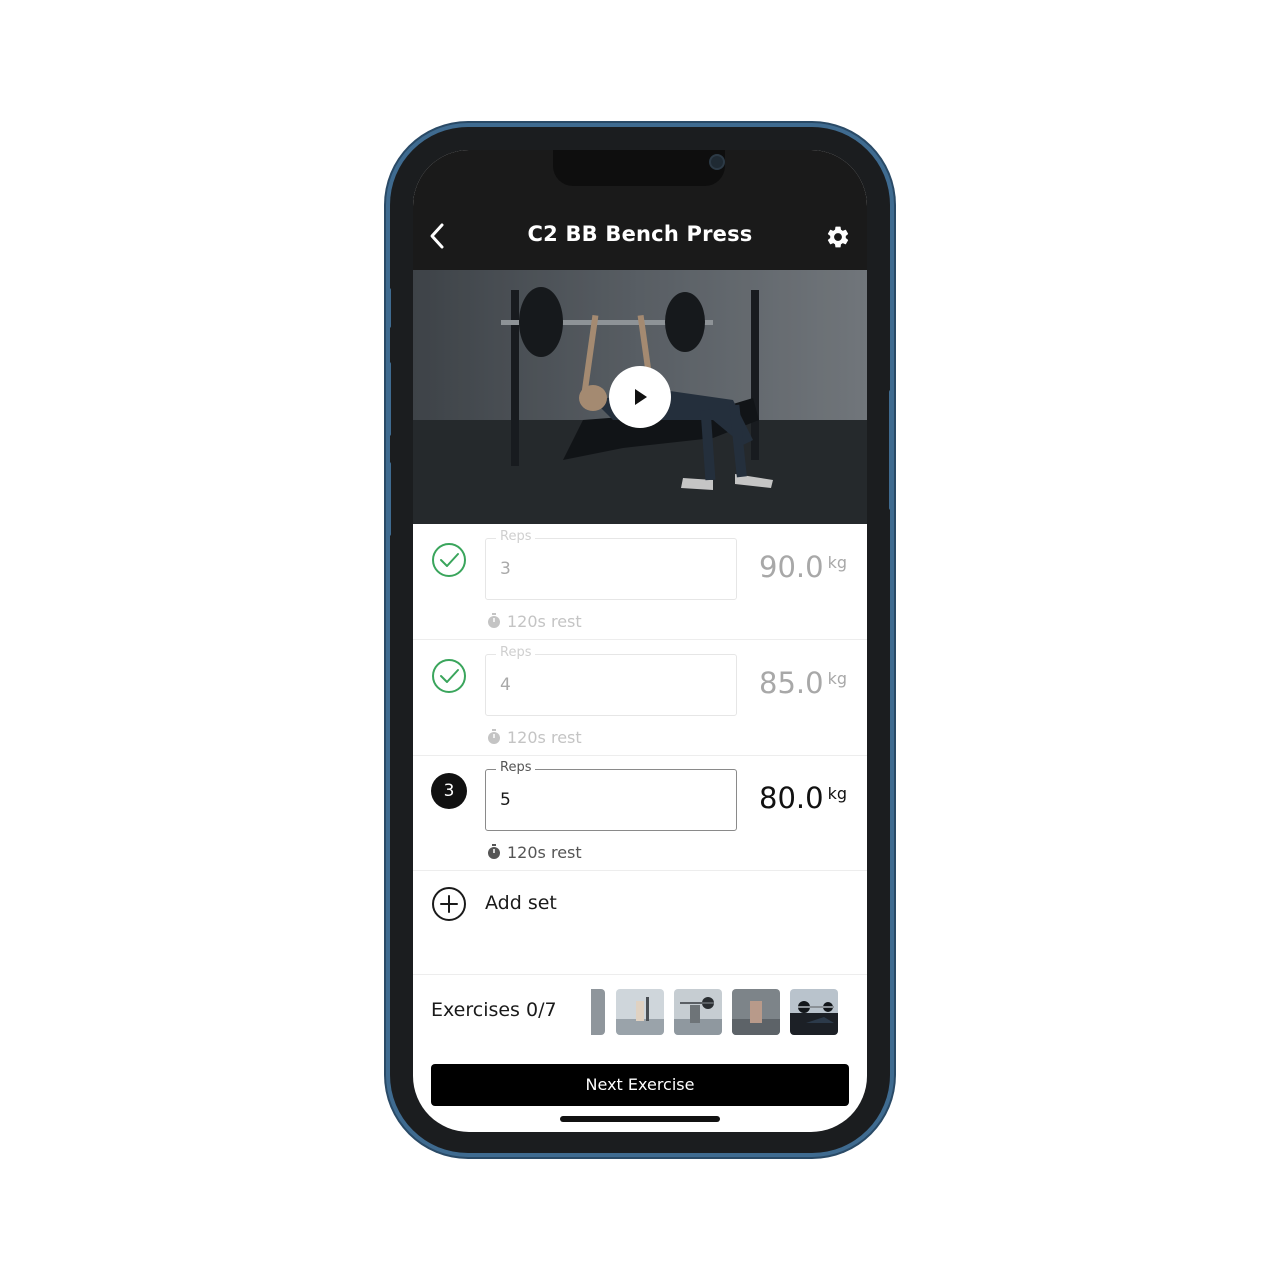 Image resolution: width=1280 pixels, height=1280 pixels. I want to click on weight-value: 85.0, so click(791, 683).